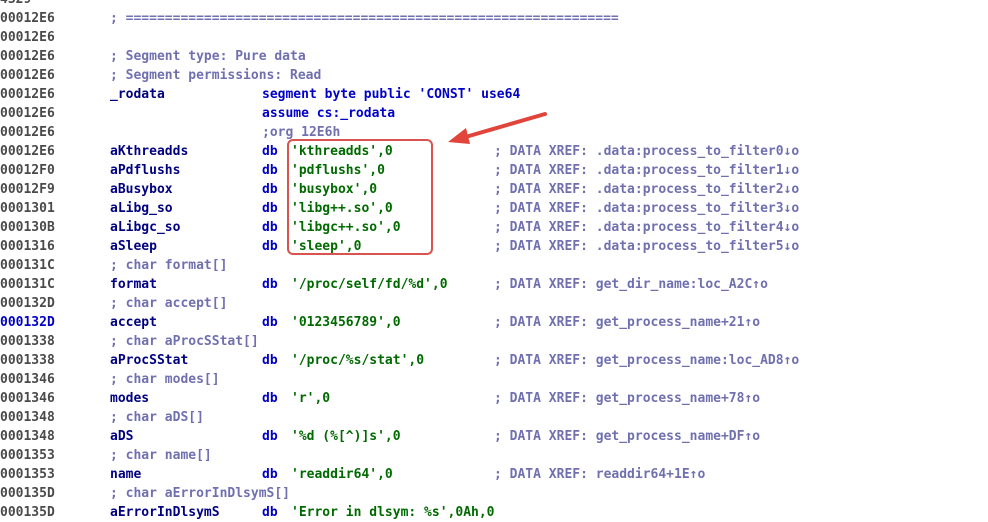 Image resolution: width=988 pixels, height=522 pixels. Describe the element at coordinates (346, 322) in the screenshot. I see `string-literal: '0123456789',0` at that location.